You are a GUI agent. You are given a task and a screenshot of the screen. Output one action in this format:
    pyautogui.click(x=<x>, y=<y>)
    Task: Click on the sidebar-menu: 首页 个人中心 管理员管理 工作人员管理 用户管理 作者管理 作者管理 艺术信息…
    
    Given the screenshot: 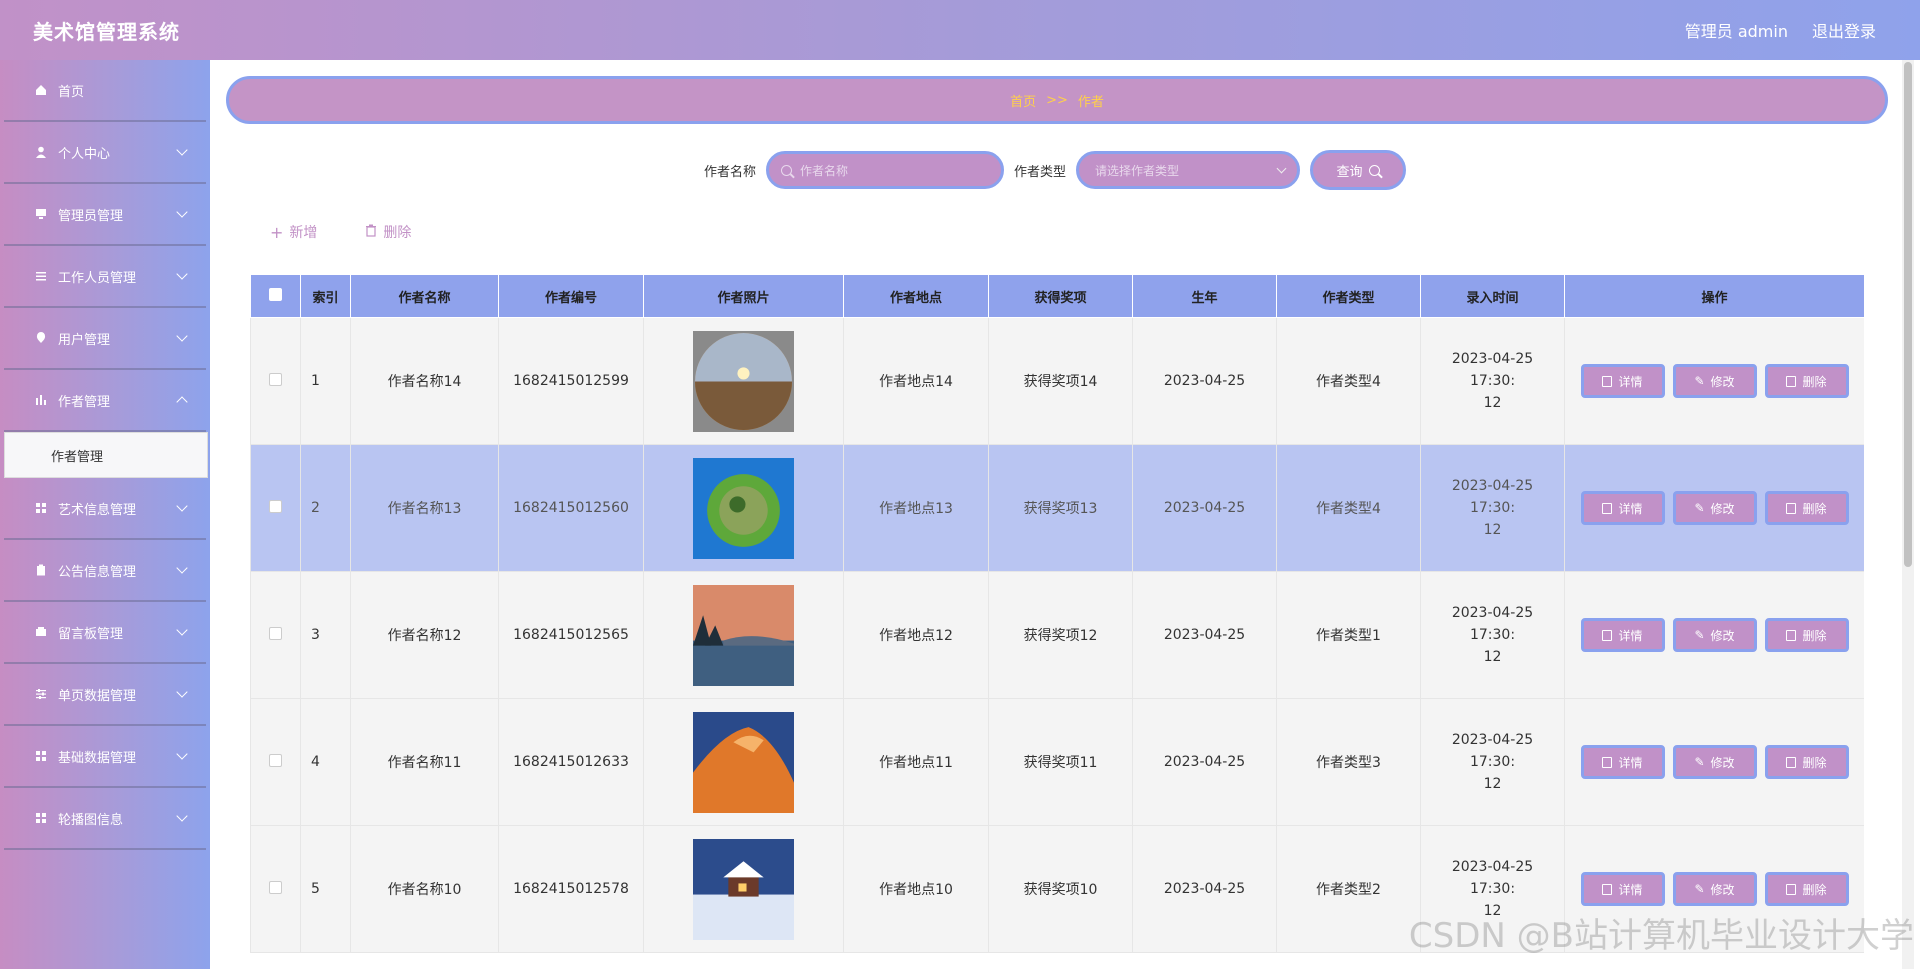 What is the action you would take?
    pyautogui.click(x=105, y=514)
    